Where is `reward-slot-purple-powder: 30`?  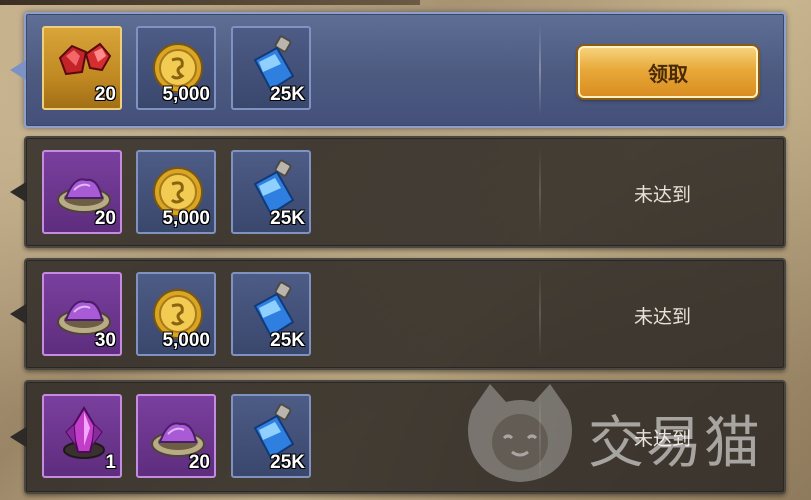 reward-slot-purple-powder: 30 is located at coordinates (82, 314).